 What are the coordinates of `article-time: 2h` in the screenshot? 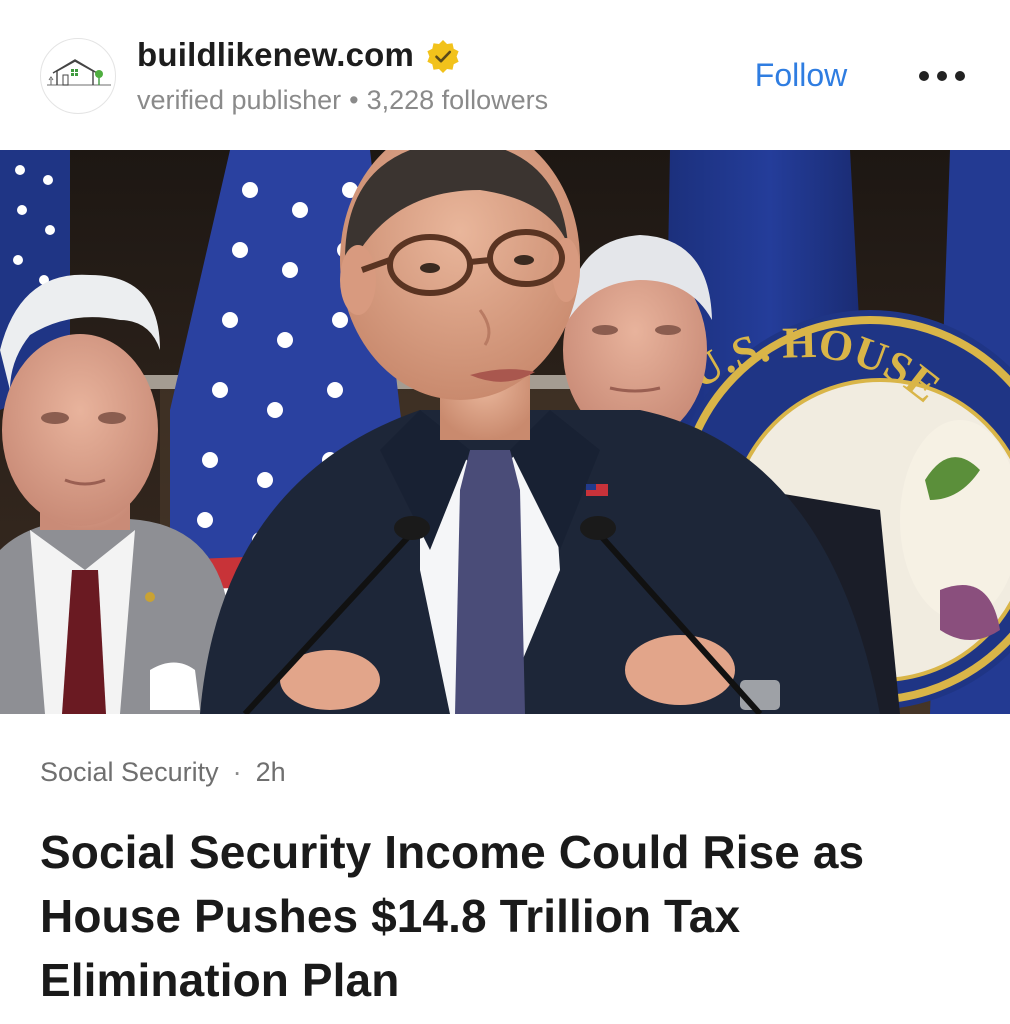 It's located at (270, 772).